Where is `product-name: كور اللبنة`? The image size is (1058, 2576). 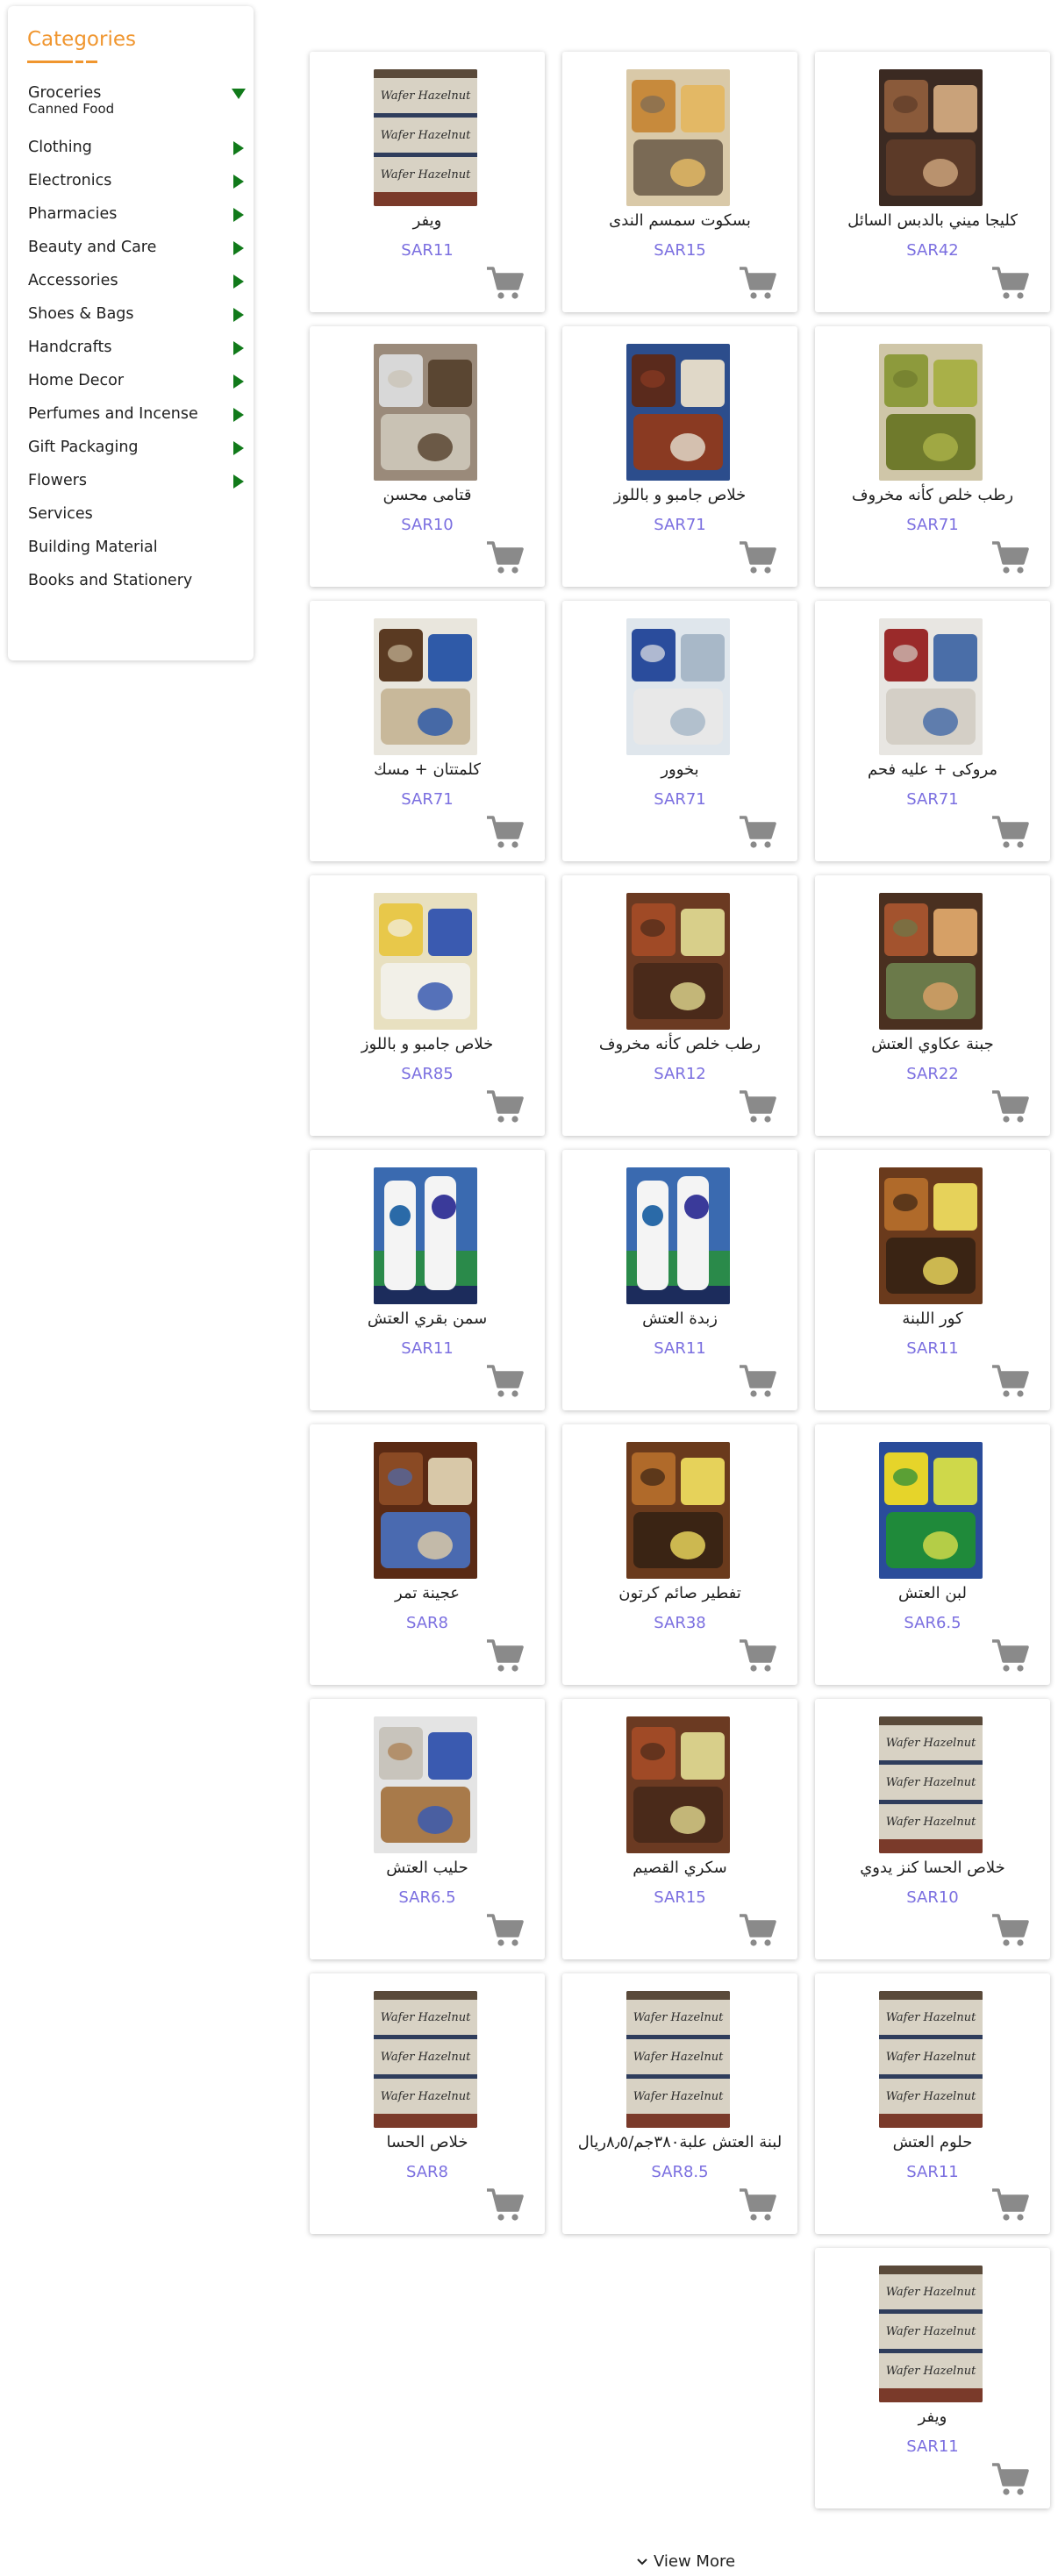 product-name: كور اللبنة is located at coordinates (933, 1319).